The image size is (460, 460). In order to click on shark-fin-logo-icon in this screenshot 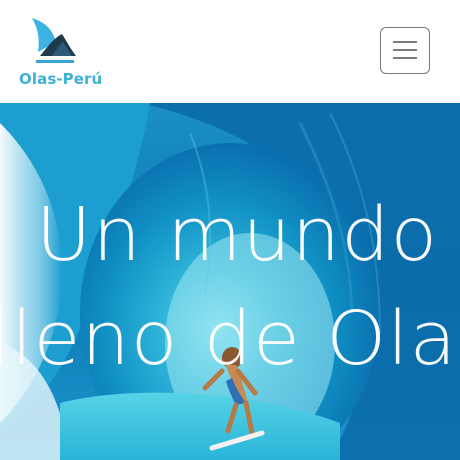, I will do `click(54, 40)`.